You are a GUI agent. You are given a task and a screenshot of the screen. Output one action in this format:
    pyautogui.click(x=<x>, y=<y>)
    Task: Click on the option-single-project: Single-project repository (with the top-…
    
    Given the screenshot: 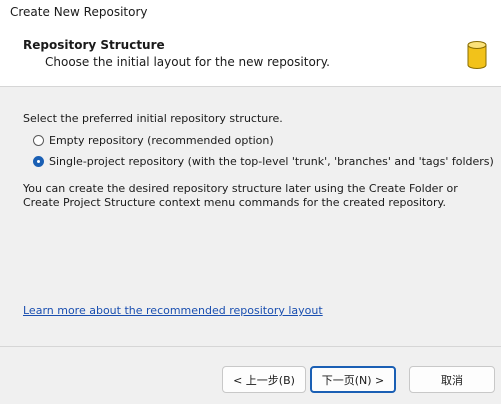 What is the action you would take?
    pyautogui.click(x=263, y=161)
    